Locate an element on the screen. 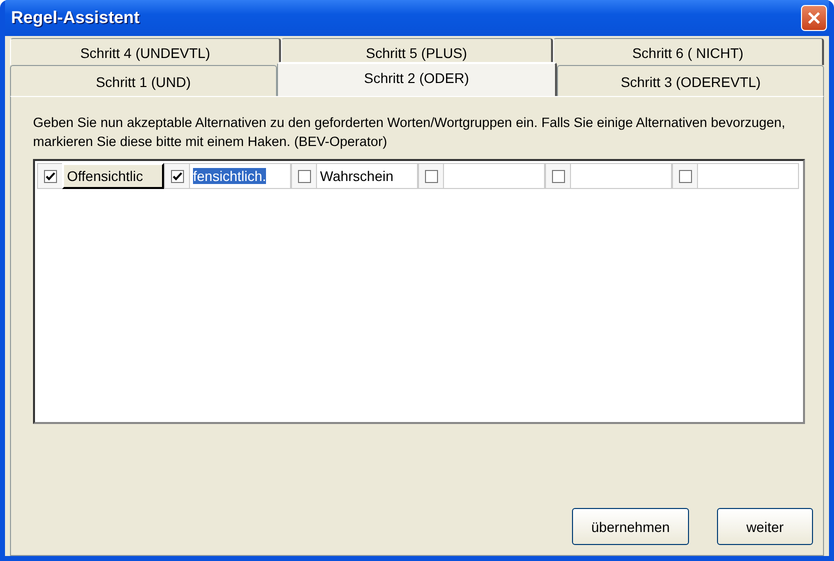  window-title: Regel-Assistent is located at coordinates (75, 18).